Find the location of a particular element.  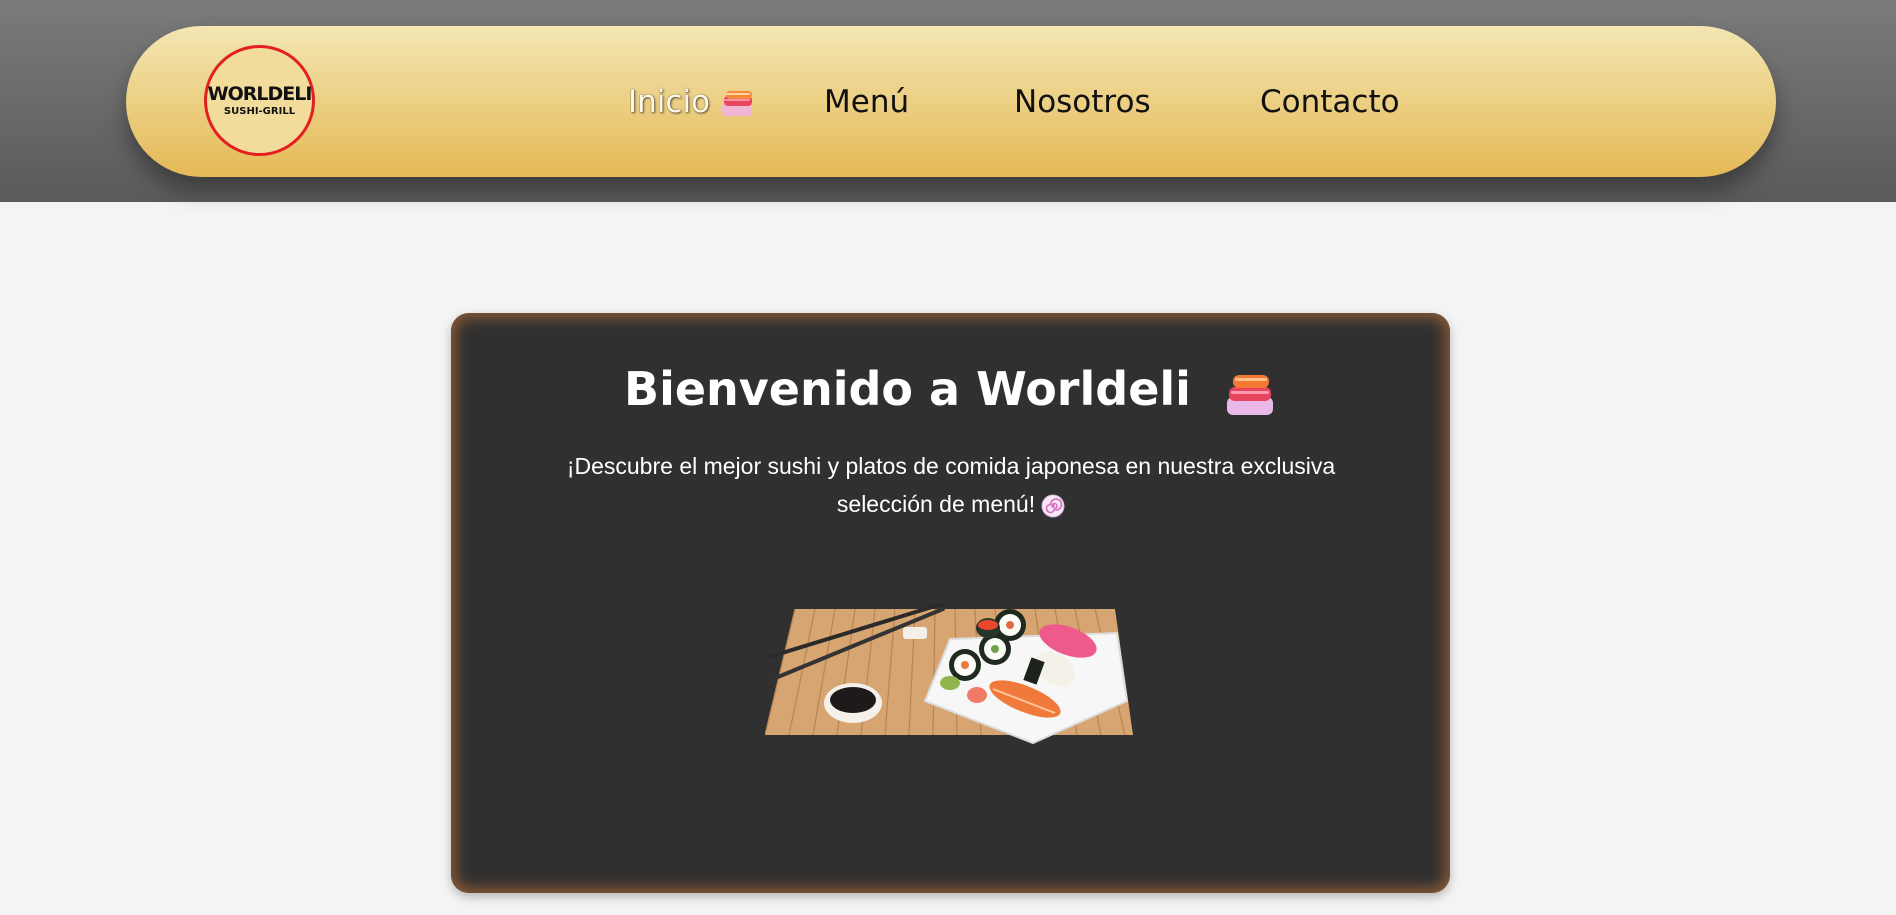

hero-description-line2: selección de menú! is located at coordinates (936, 504).